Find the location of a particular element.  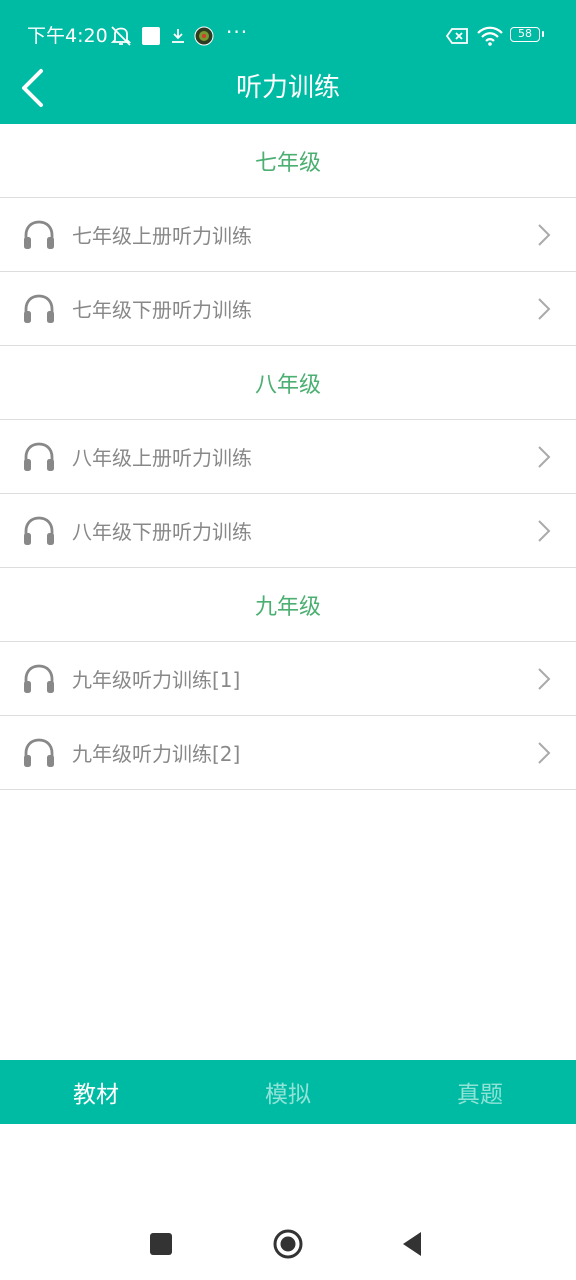

system-nav-bar is located at coordinates (288, 1202).